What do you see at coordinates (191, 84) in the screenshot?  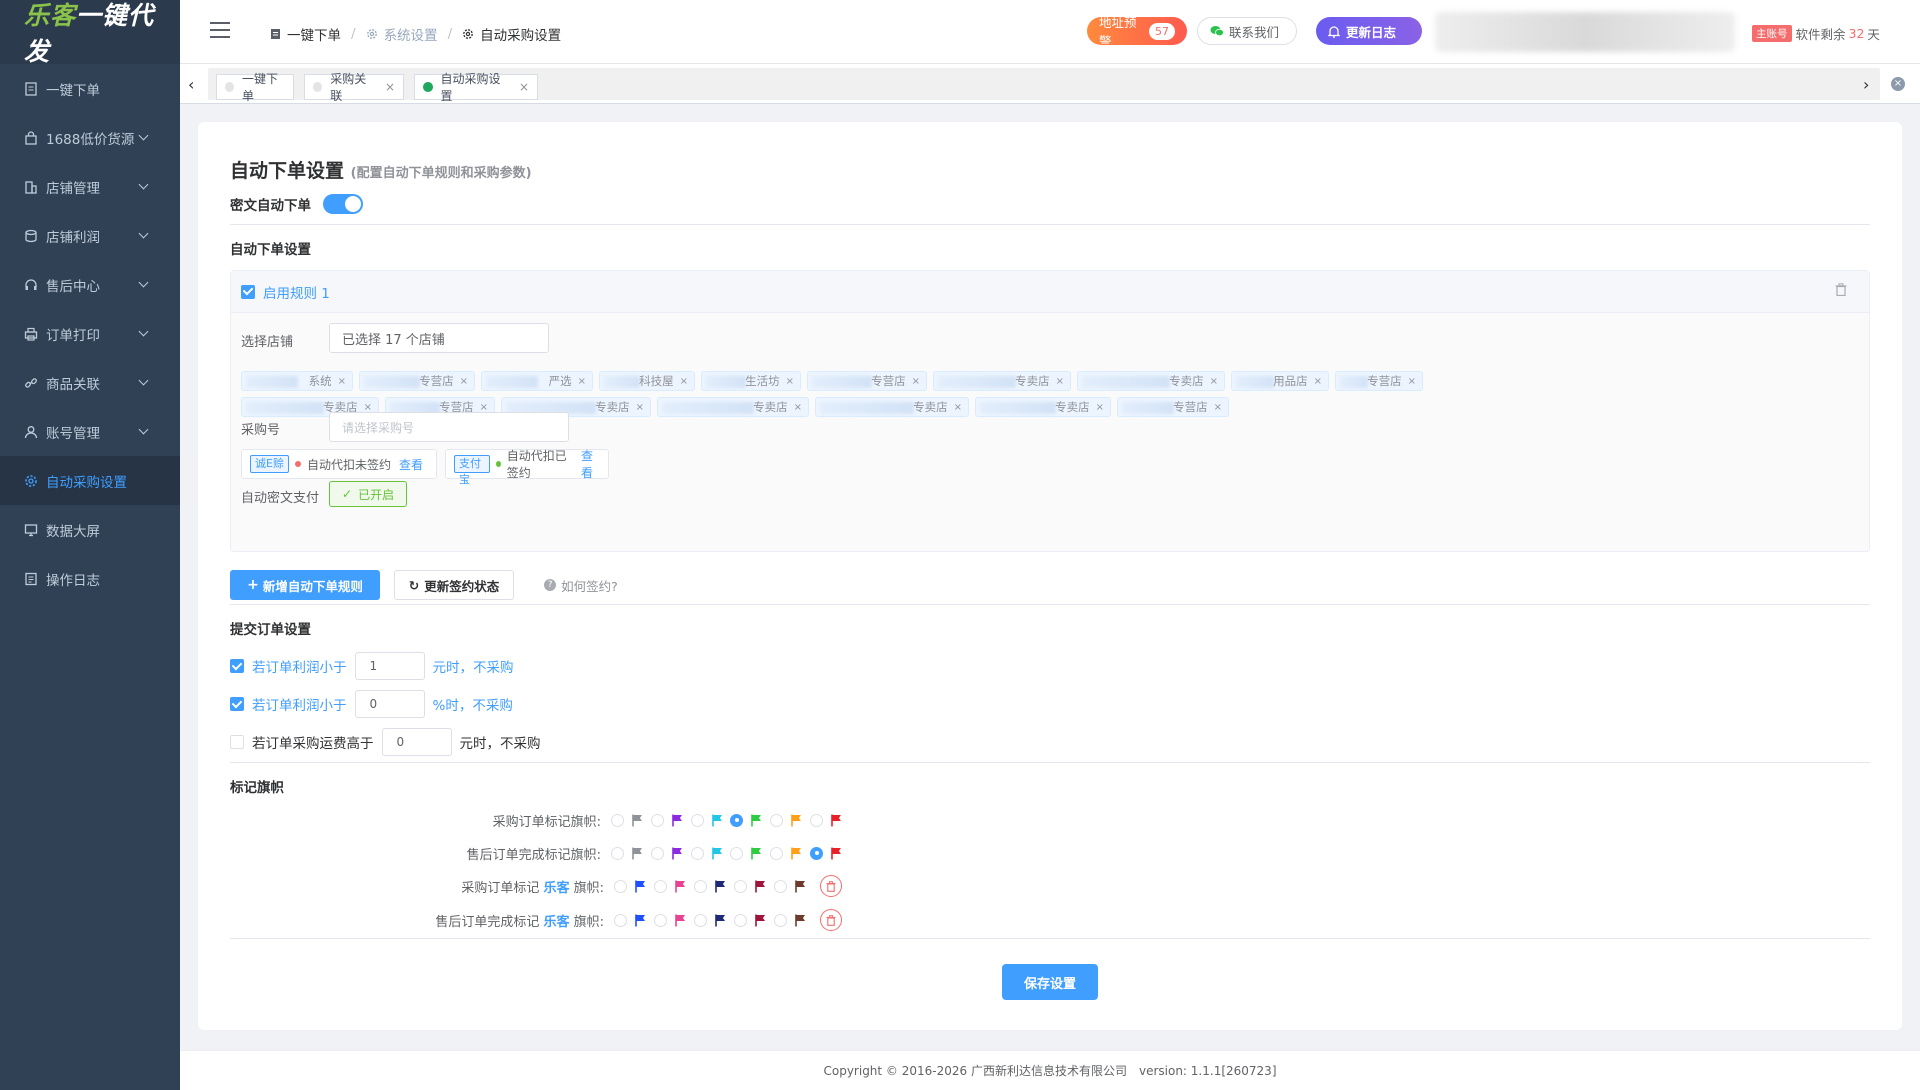 I see `tags-scroll-left-icon: ‹` at bounding box center [191, 84].